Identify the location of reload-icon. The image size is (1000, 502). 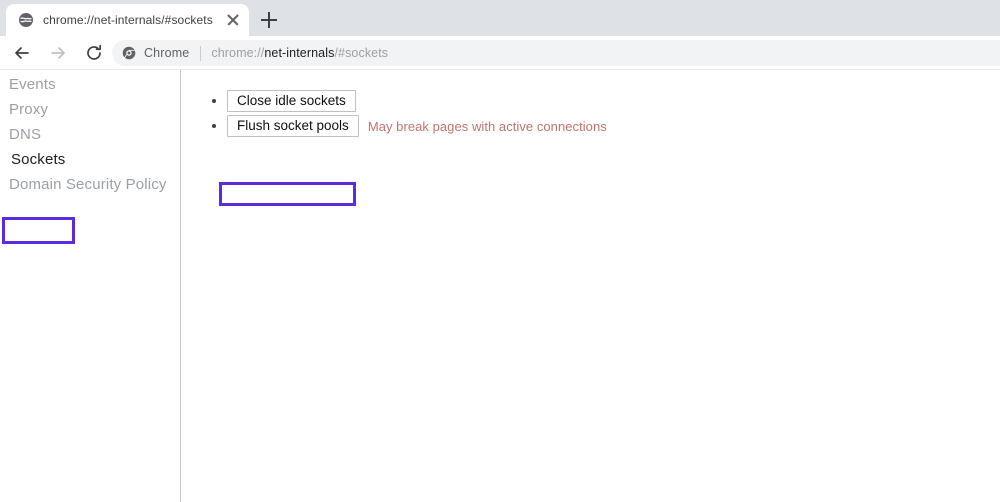
(94, 52).